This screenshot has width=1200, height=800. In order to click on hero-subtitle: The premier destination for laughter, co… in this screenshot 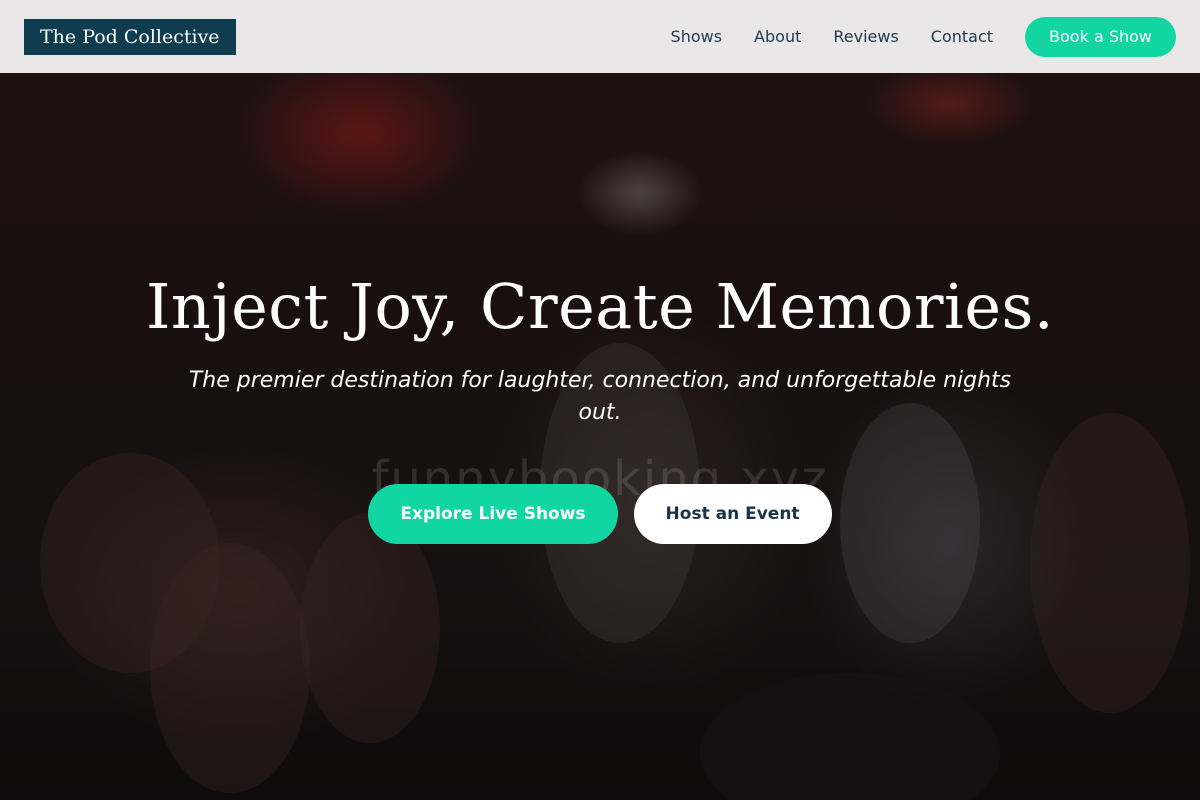, I will do `click(600, 396)`.